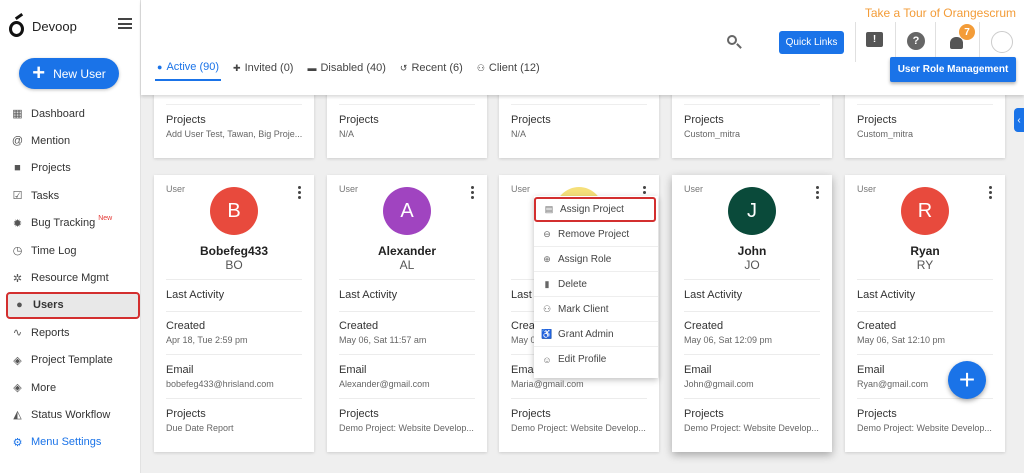  Describe the element at coordinates (916, 41) in the screenshot. I see `help-icon: ?` at that location.